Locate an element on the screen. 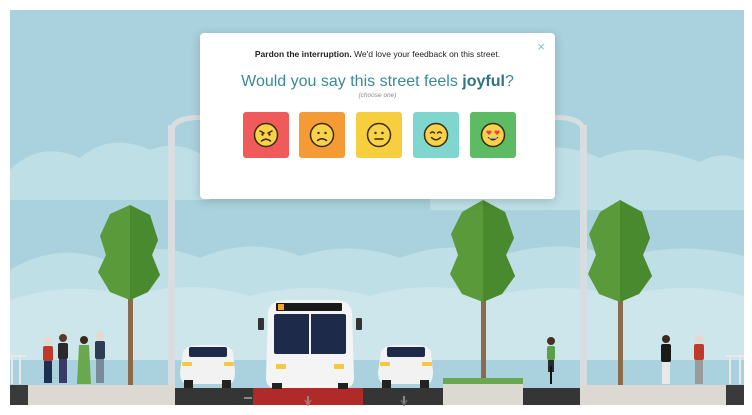  heart-eyes-face-icon is located at coordinates (493, 135).